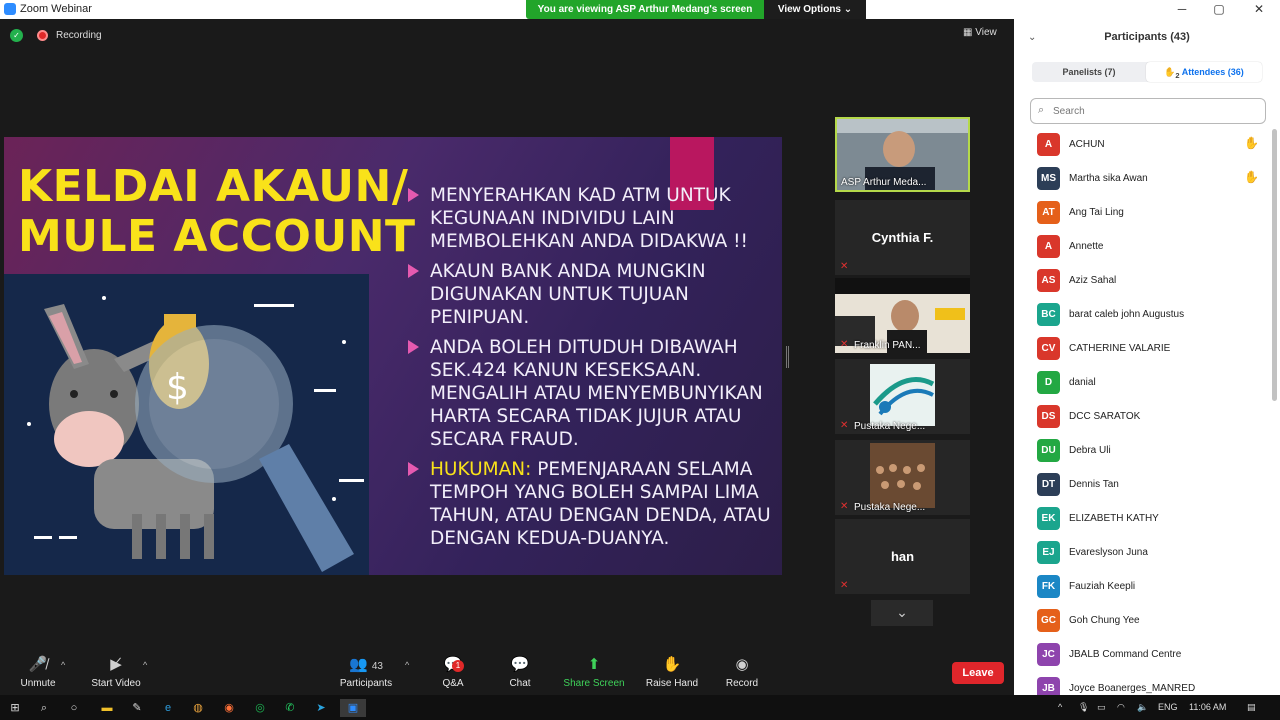 The image size is (1280, 720). Describe the element at coordinates (1048, 144) in the screenshot. I see `avatar: A` at that location.